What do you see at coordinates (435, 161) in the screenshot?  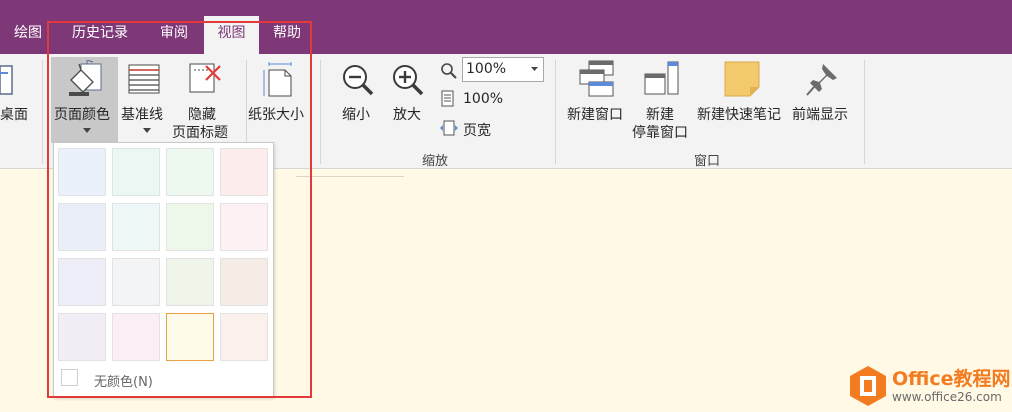 I see `zoom-group-label: 缩放` at bounding box center [435, 161].